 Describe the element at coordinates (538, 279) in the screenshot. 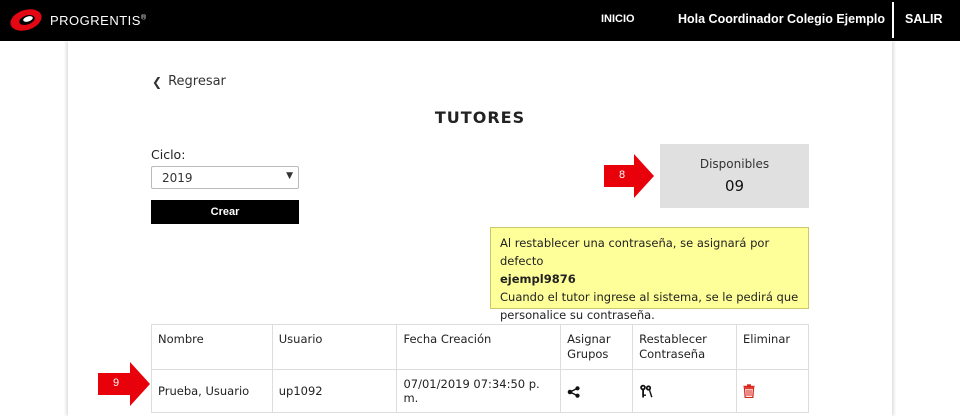

I see `notice-default-password: ejempl9876` at that location.